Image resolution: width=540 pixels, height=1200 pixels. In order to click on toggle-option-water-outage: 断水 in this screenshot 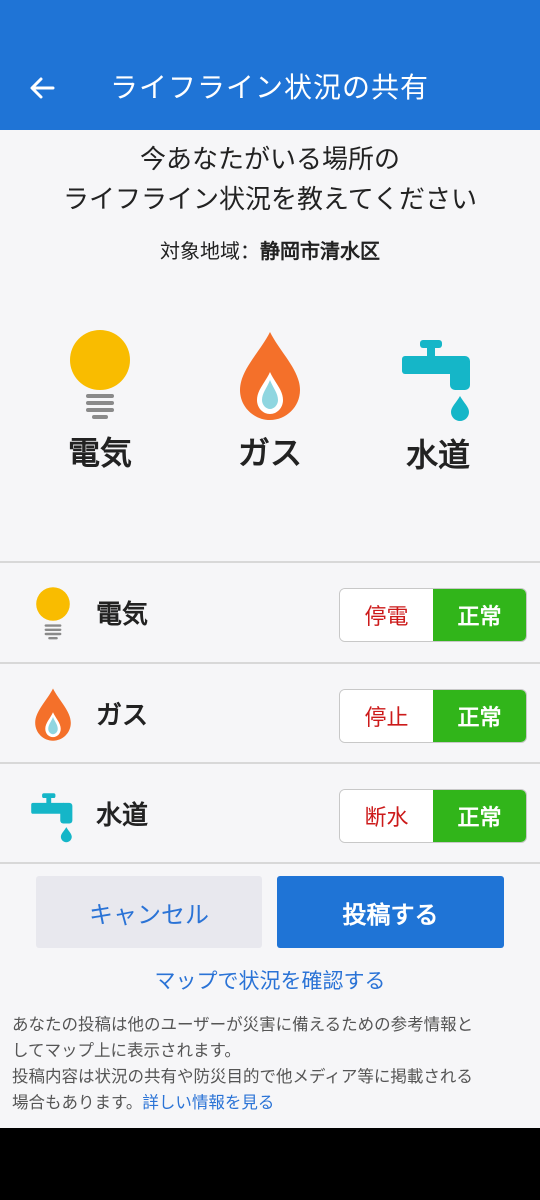, I will do `click(386, 816)`.